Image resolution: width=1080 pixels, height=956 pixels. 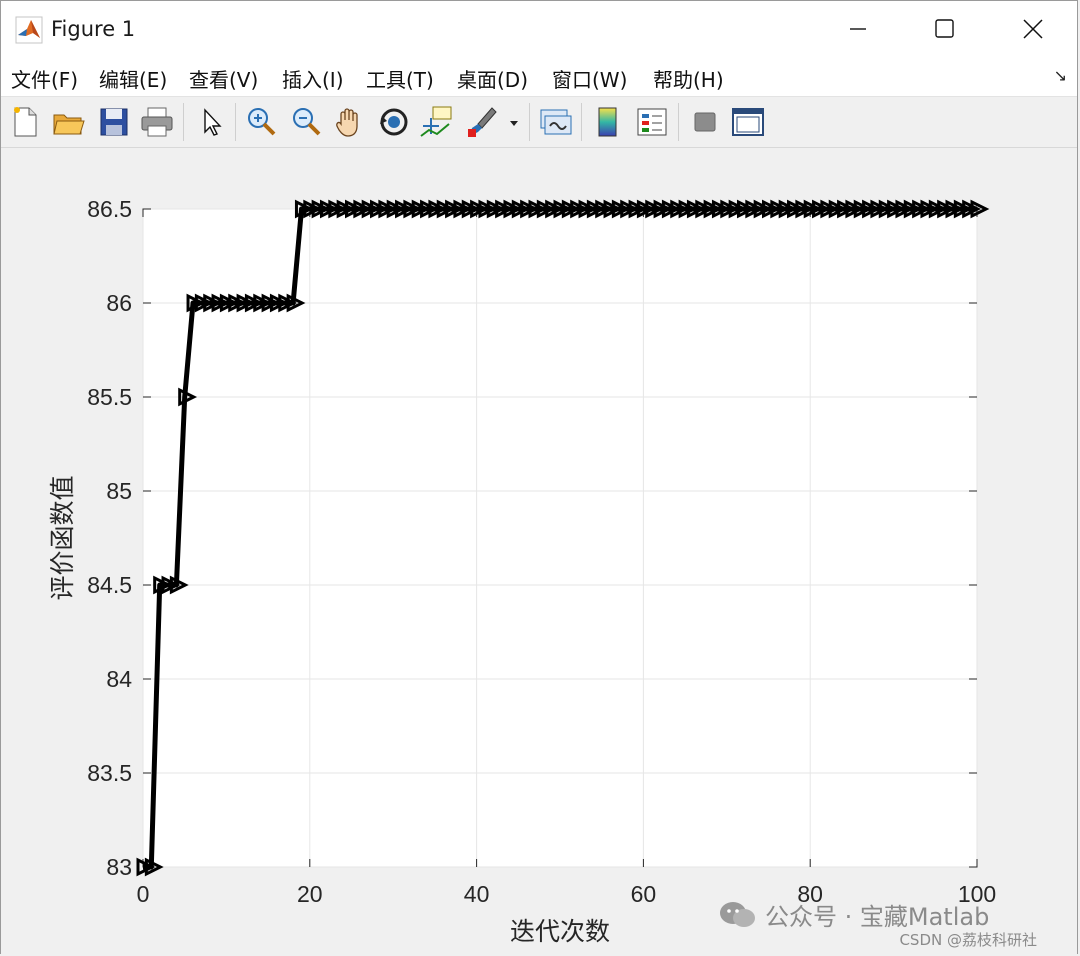 I want to click on minimize-button, so click(x=858, y=29).